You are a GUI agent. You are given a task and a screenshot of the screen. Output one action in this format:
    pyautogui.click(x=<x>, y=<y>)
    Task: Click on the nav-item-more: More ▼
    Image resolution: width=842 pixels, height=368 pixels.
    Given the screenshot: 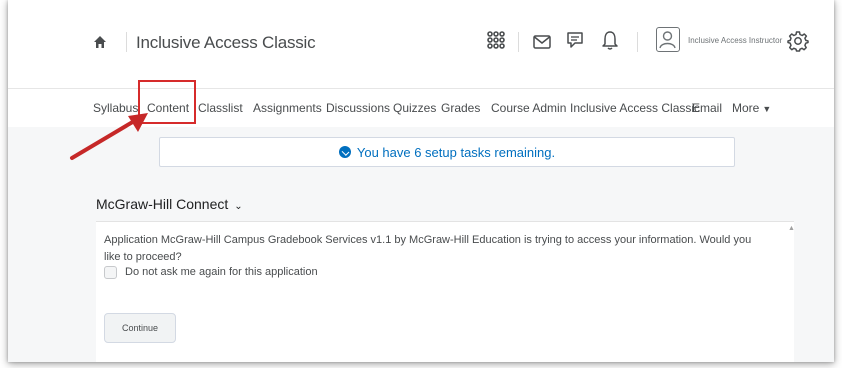 What is the action you would take?
    pyautogui.click(x=751, y=108)
    